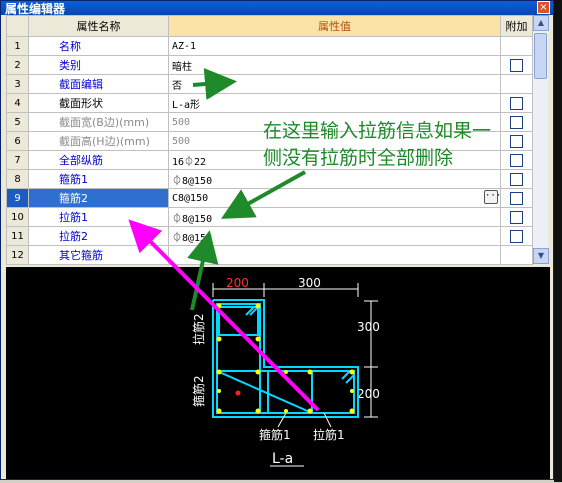  What do you see at coordinates (98, 84) in the screenshot?
I see `property-name: 截面编辑` at bounding box center [98, 84].